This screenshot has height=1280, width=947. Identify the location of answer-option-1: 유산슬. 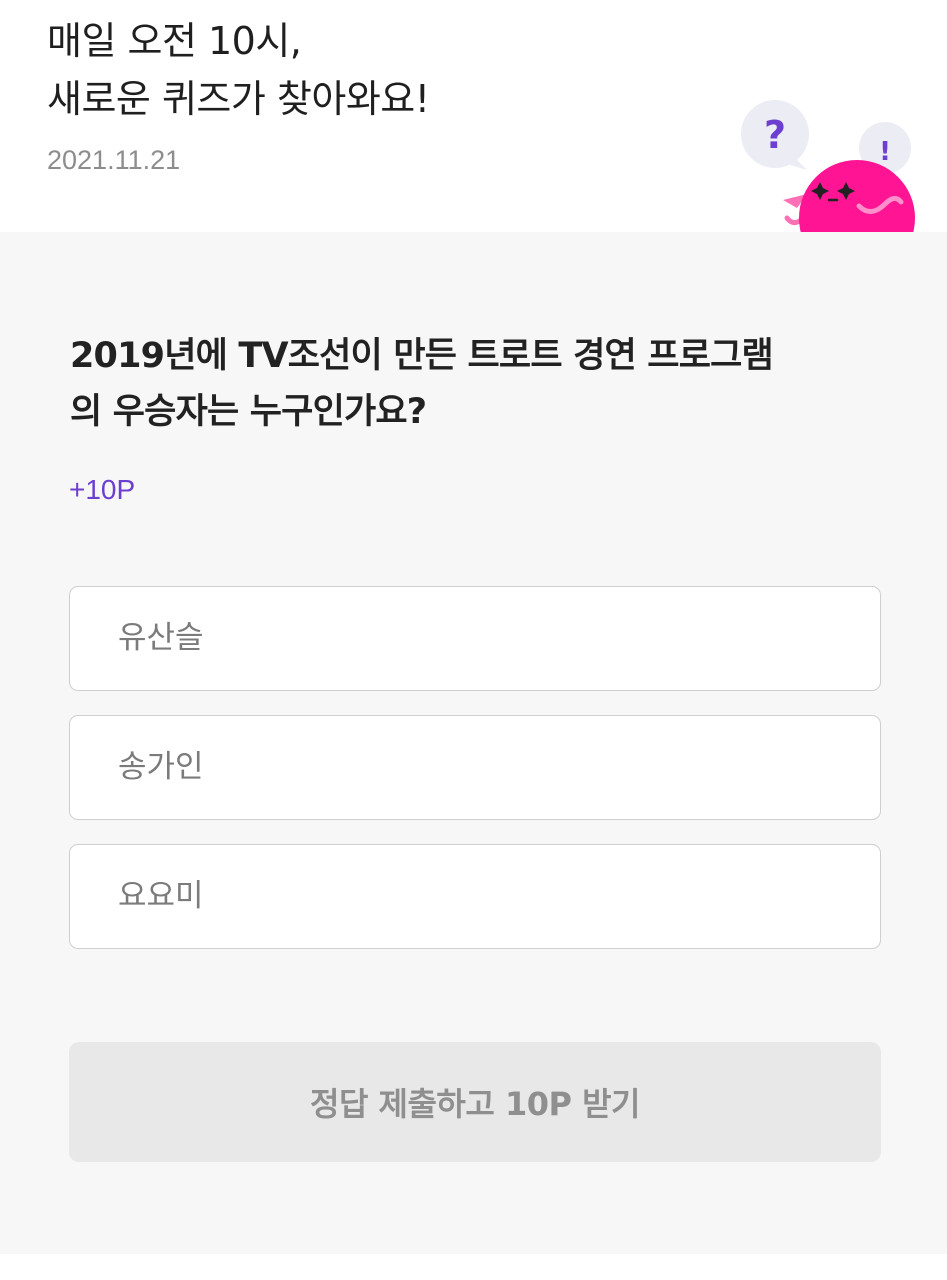
(475, 638).